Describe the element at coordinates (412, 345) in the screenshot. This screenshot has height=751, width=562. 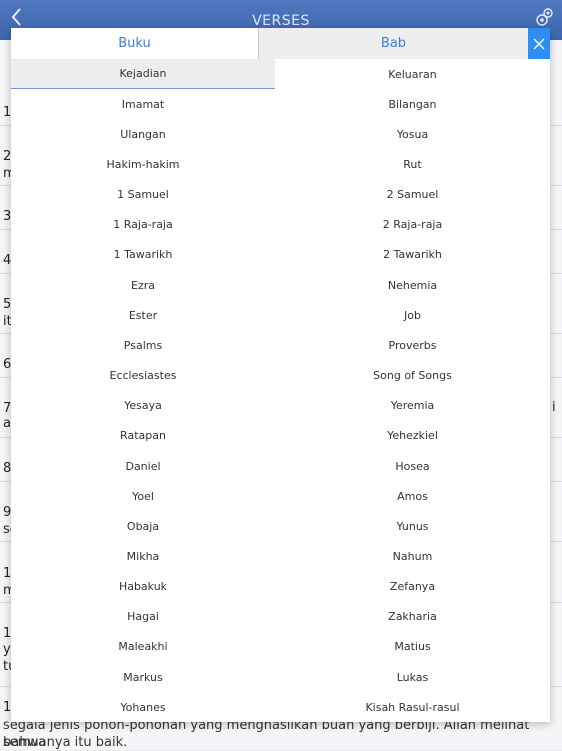
I see `book-item: Proverbs` at that location.